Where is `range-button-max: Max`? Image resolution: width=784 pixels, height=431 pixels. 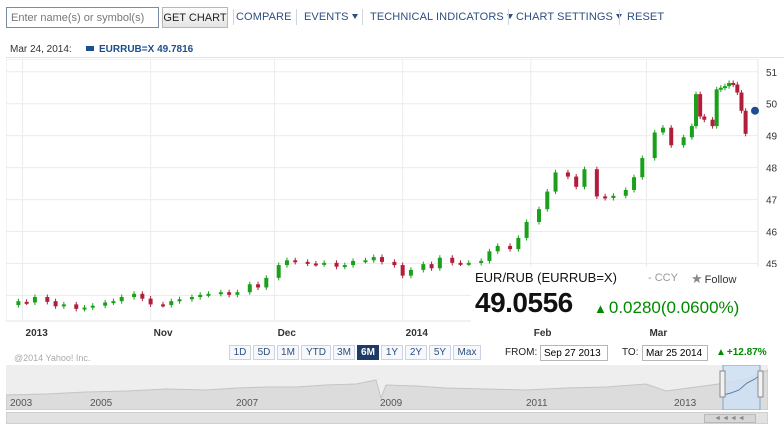
range-button-max: Max is located at coordinates (467, 352).